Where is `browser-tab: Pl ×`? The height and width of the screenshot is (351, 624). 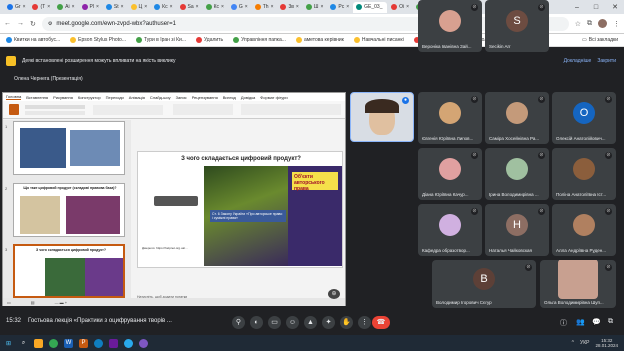
browser-tab: Pl × is located at coordinates (90, 7).